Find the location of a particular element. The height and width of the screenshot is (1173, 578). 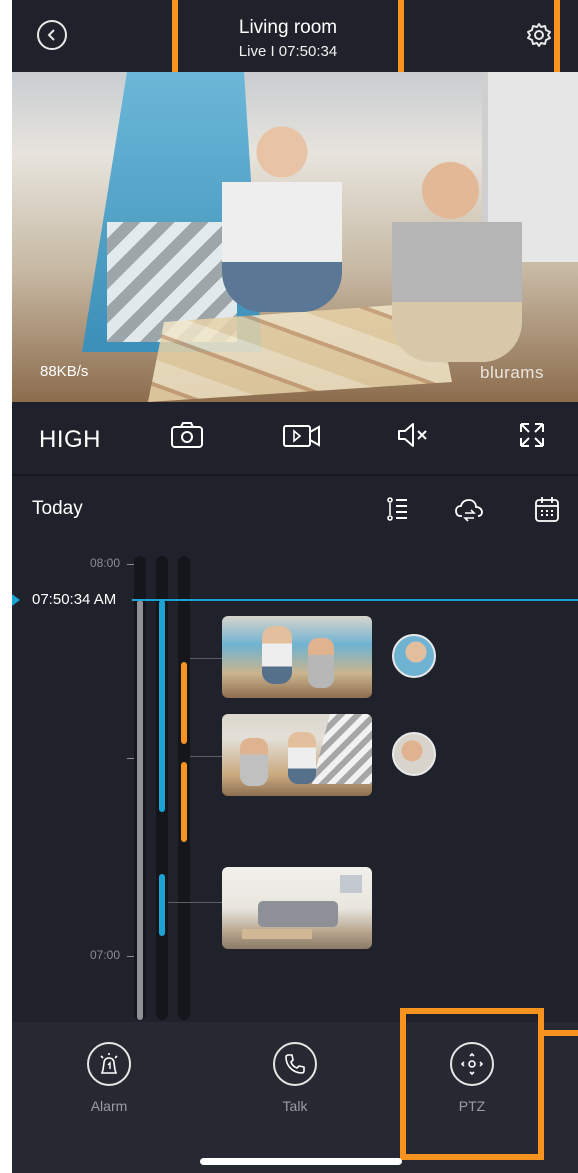

home-indicator is located at coordinates (301, 1161).